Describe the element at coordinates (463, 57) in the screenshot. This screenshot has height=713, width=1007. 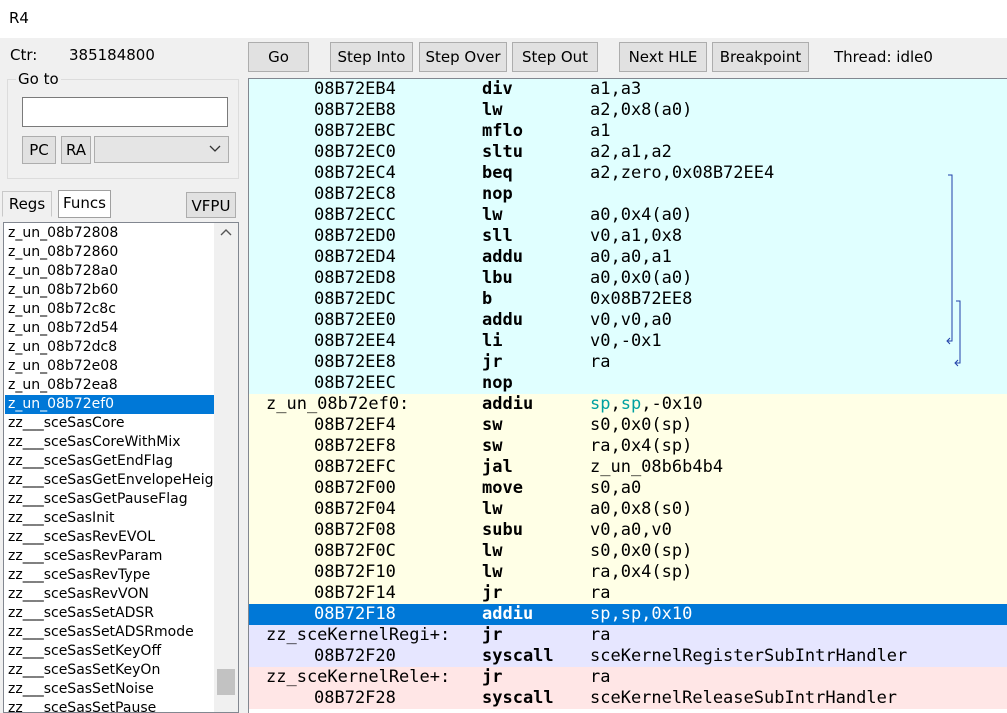
I see `step-over-button: Step Over` at that location.